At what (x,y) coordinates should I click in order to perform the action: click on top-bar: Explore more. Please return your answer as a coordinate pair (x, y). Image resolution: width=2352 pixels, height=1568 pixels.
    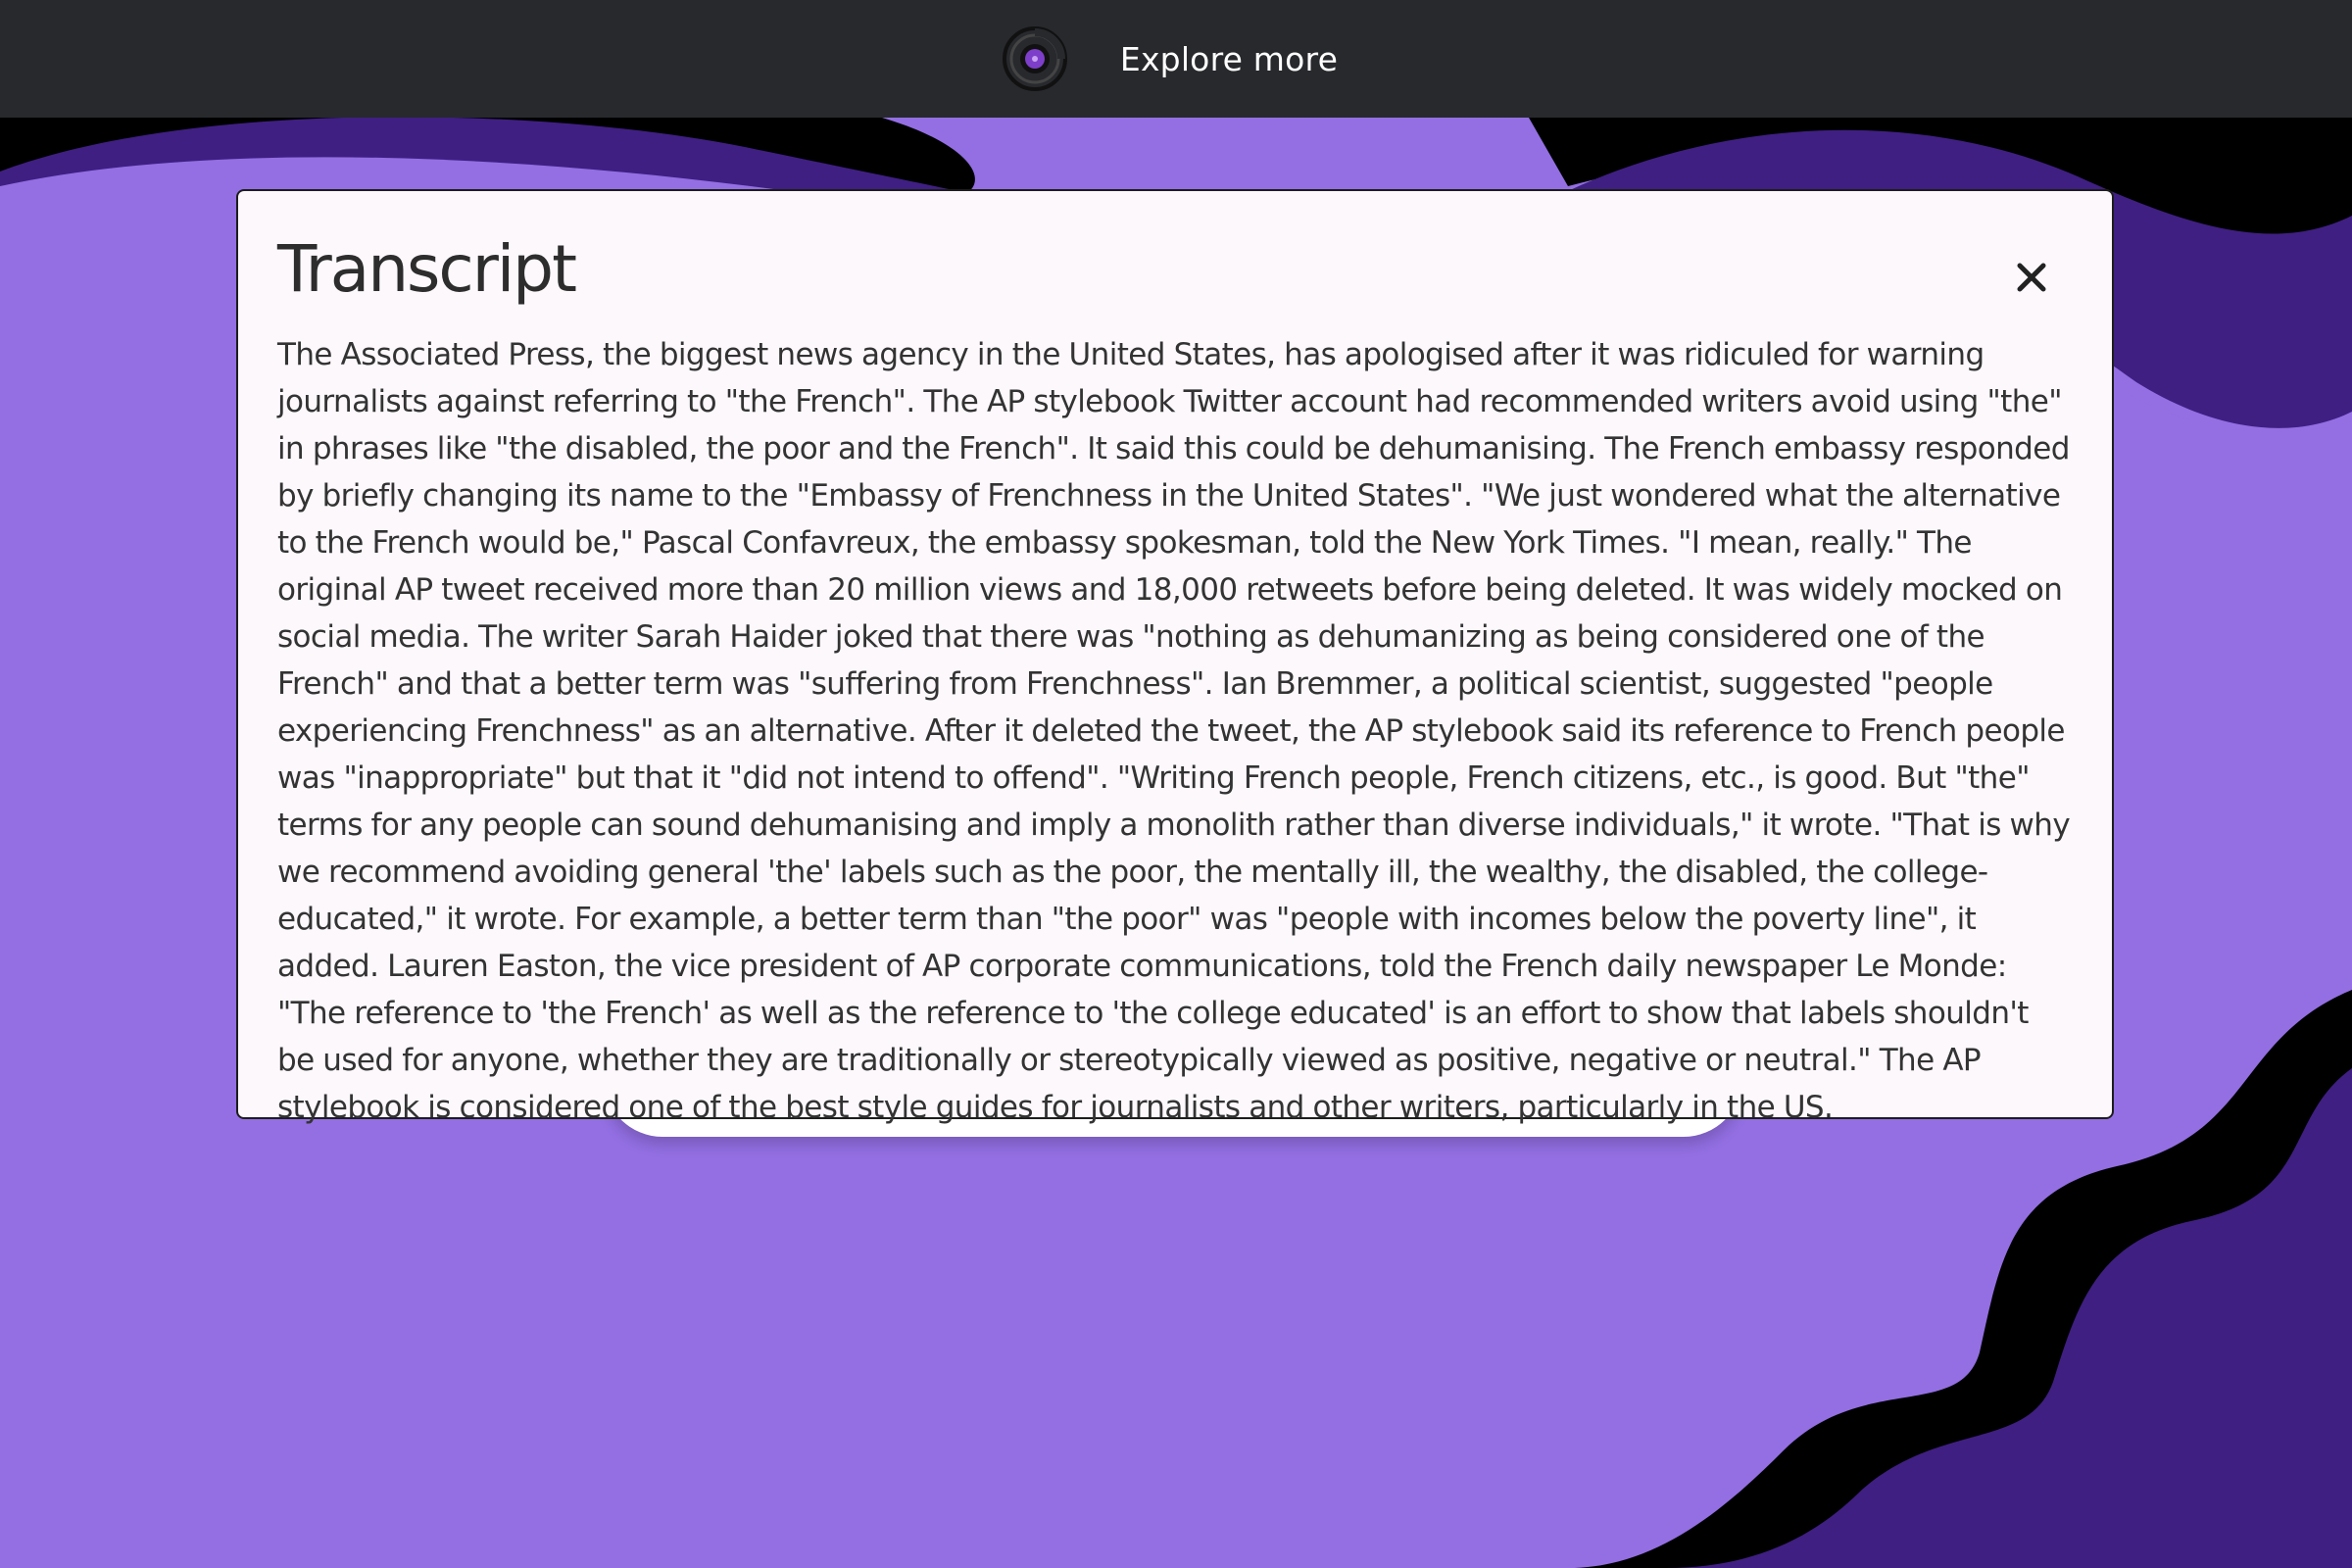
    Looking at the image, I should click on (1176, 59).